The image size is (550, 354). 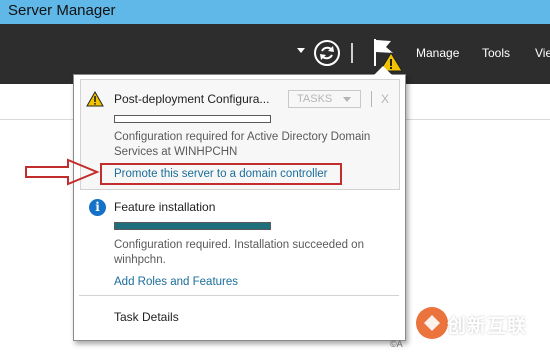 I want to click on progress-fill, so click(x=192, y=226).